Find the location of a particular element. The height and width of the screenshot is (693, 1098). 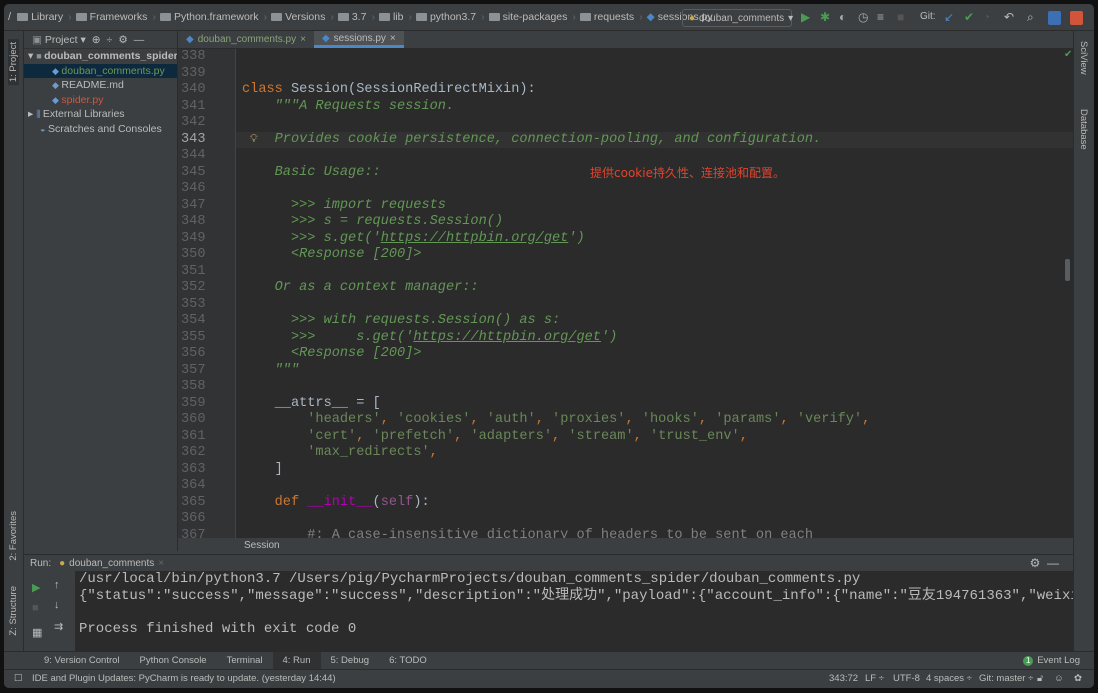

search-icon: ⌕ is located at coordinates (1030, 17).